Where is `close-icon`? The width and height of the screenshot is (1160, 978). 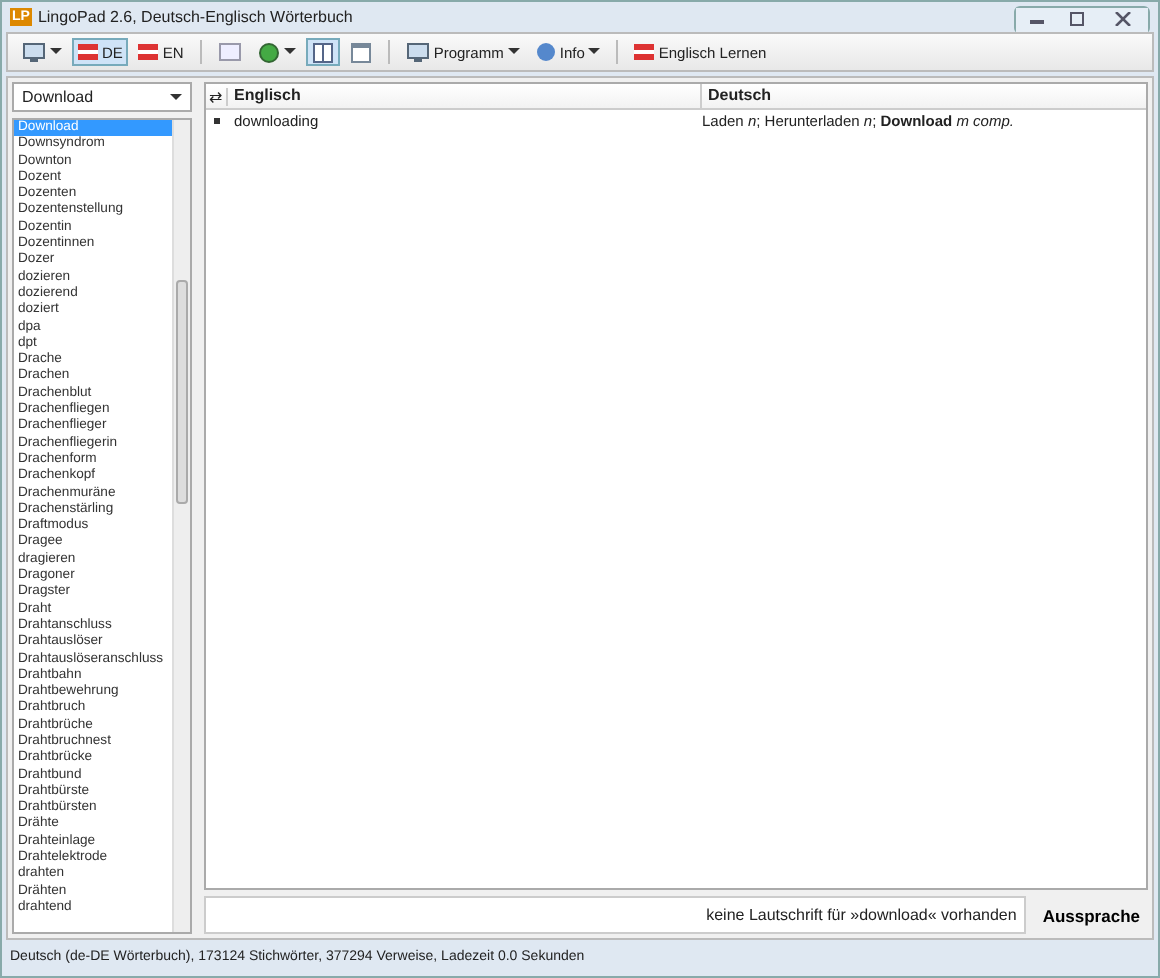 close-icon is located at coordinates (1122, 19).